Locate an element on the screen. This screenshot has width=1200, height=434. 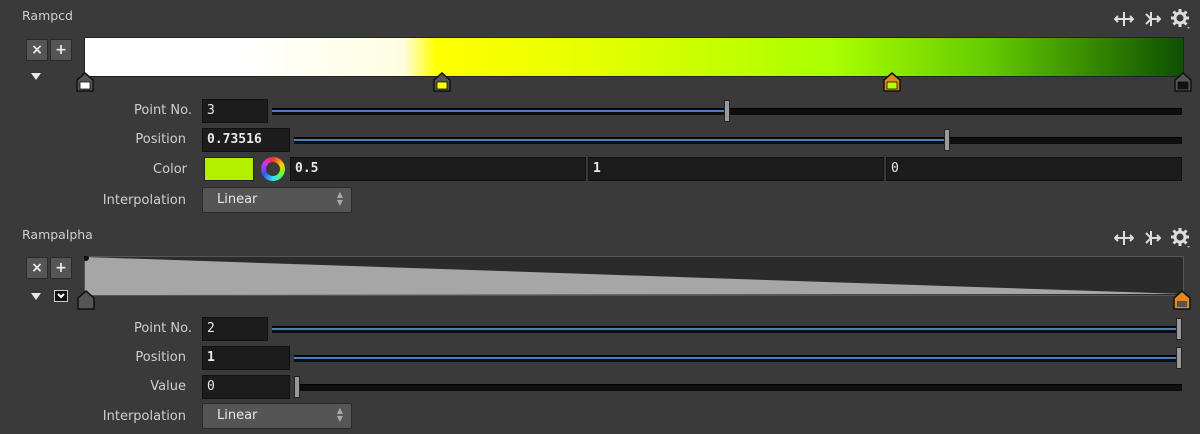
rampcd-title: Rampcd is located at coordinates (47, 15).